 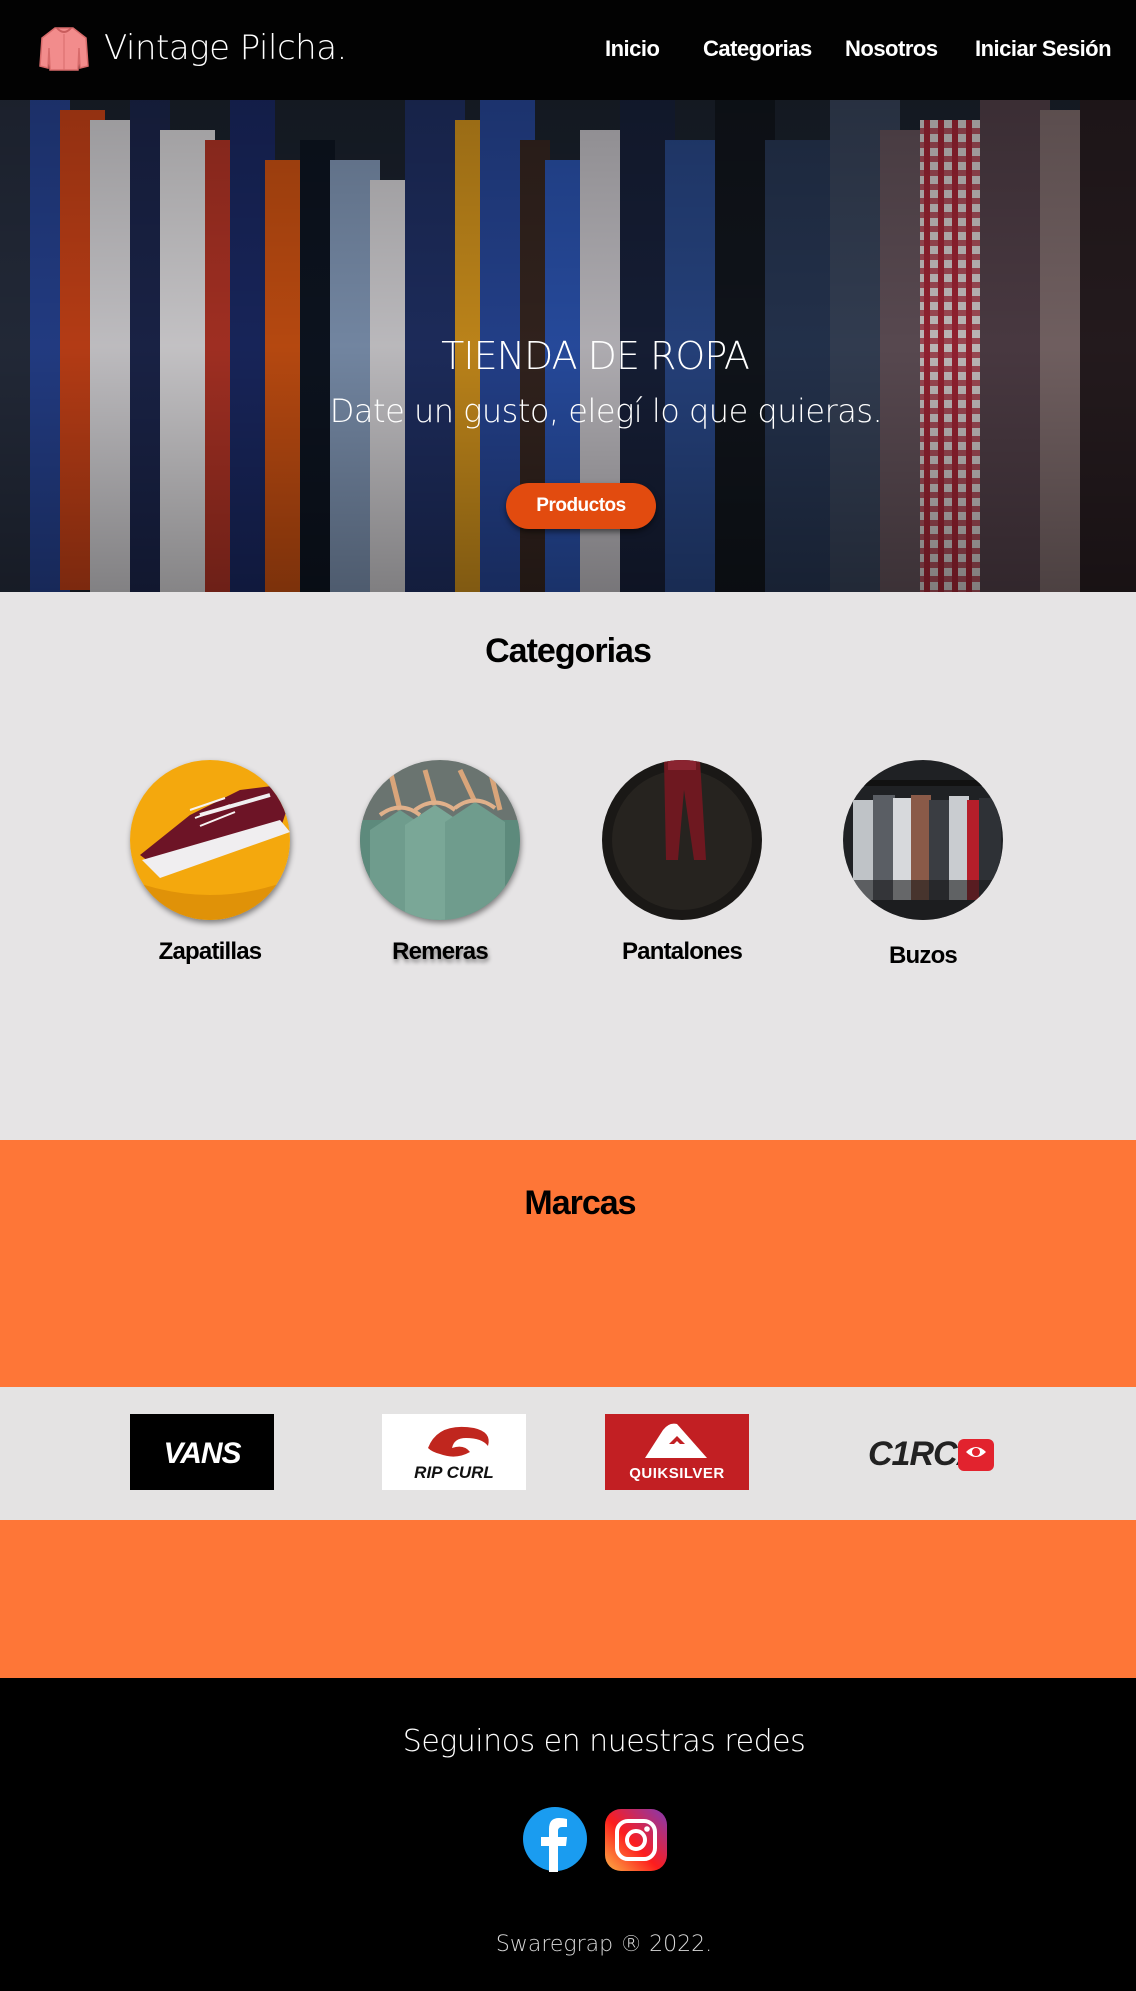 What do you see at coordinates (636, 1840) in the screenshot?
I see `instagram-icon` at bounding box center [636, 1840].